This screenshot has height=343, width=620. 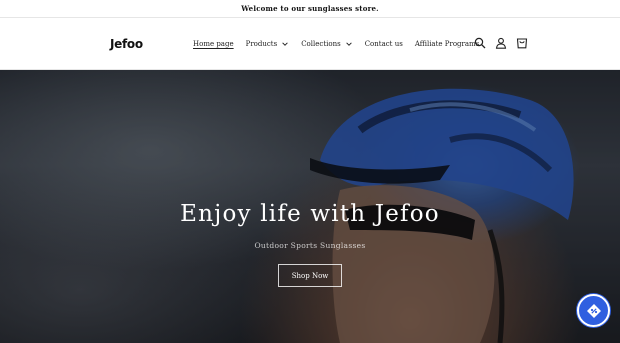 What do you see at coordinates (268, 44) in the screenshot?
I see `nav-item-products: Products` at bounding box center [268, 44].